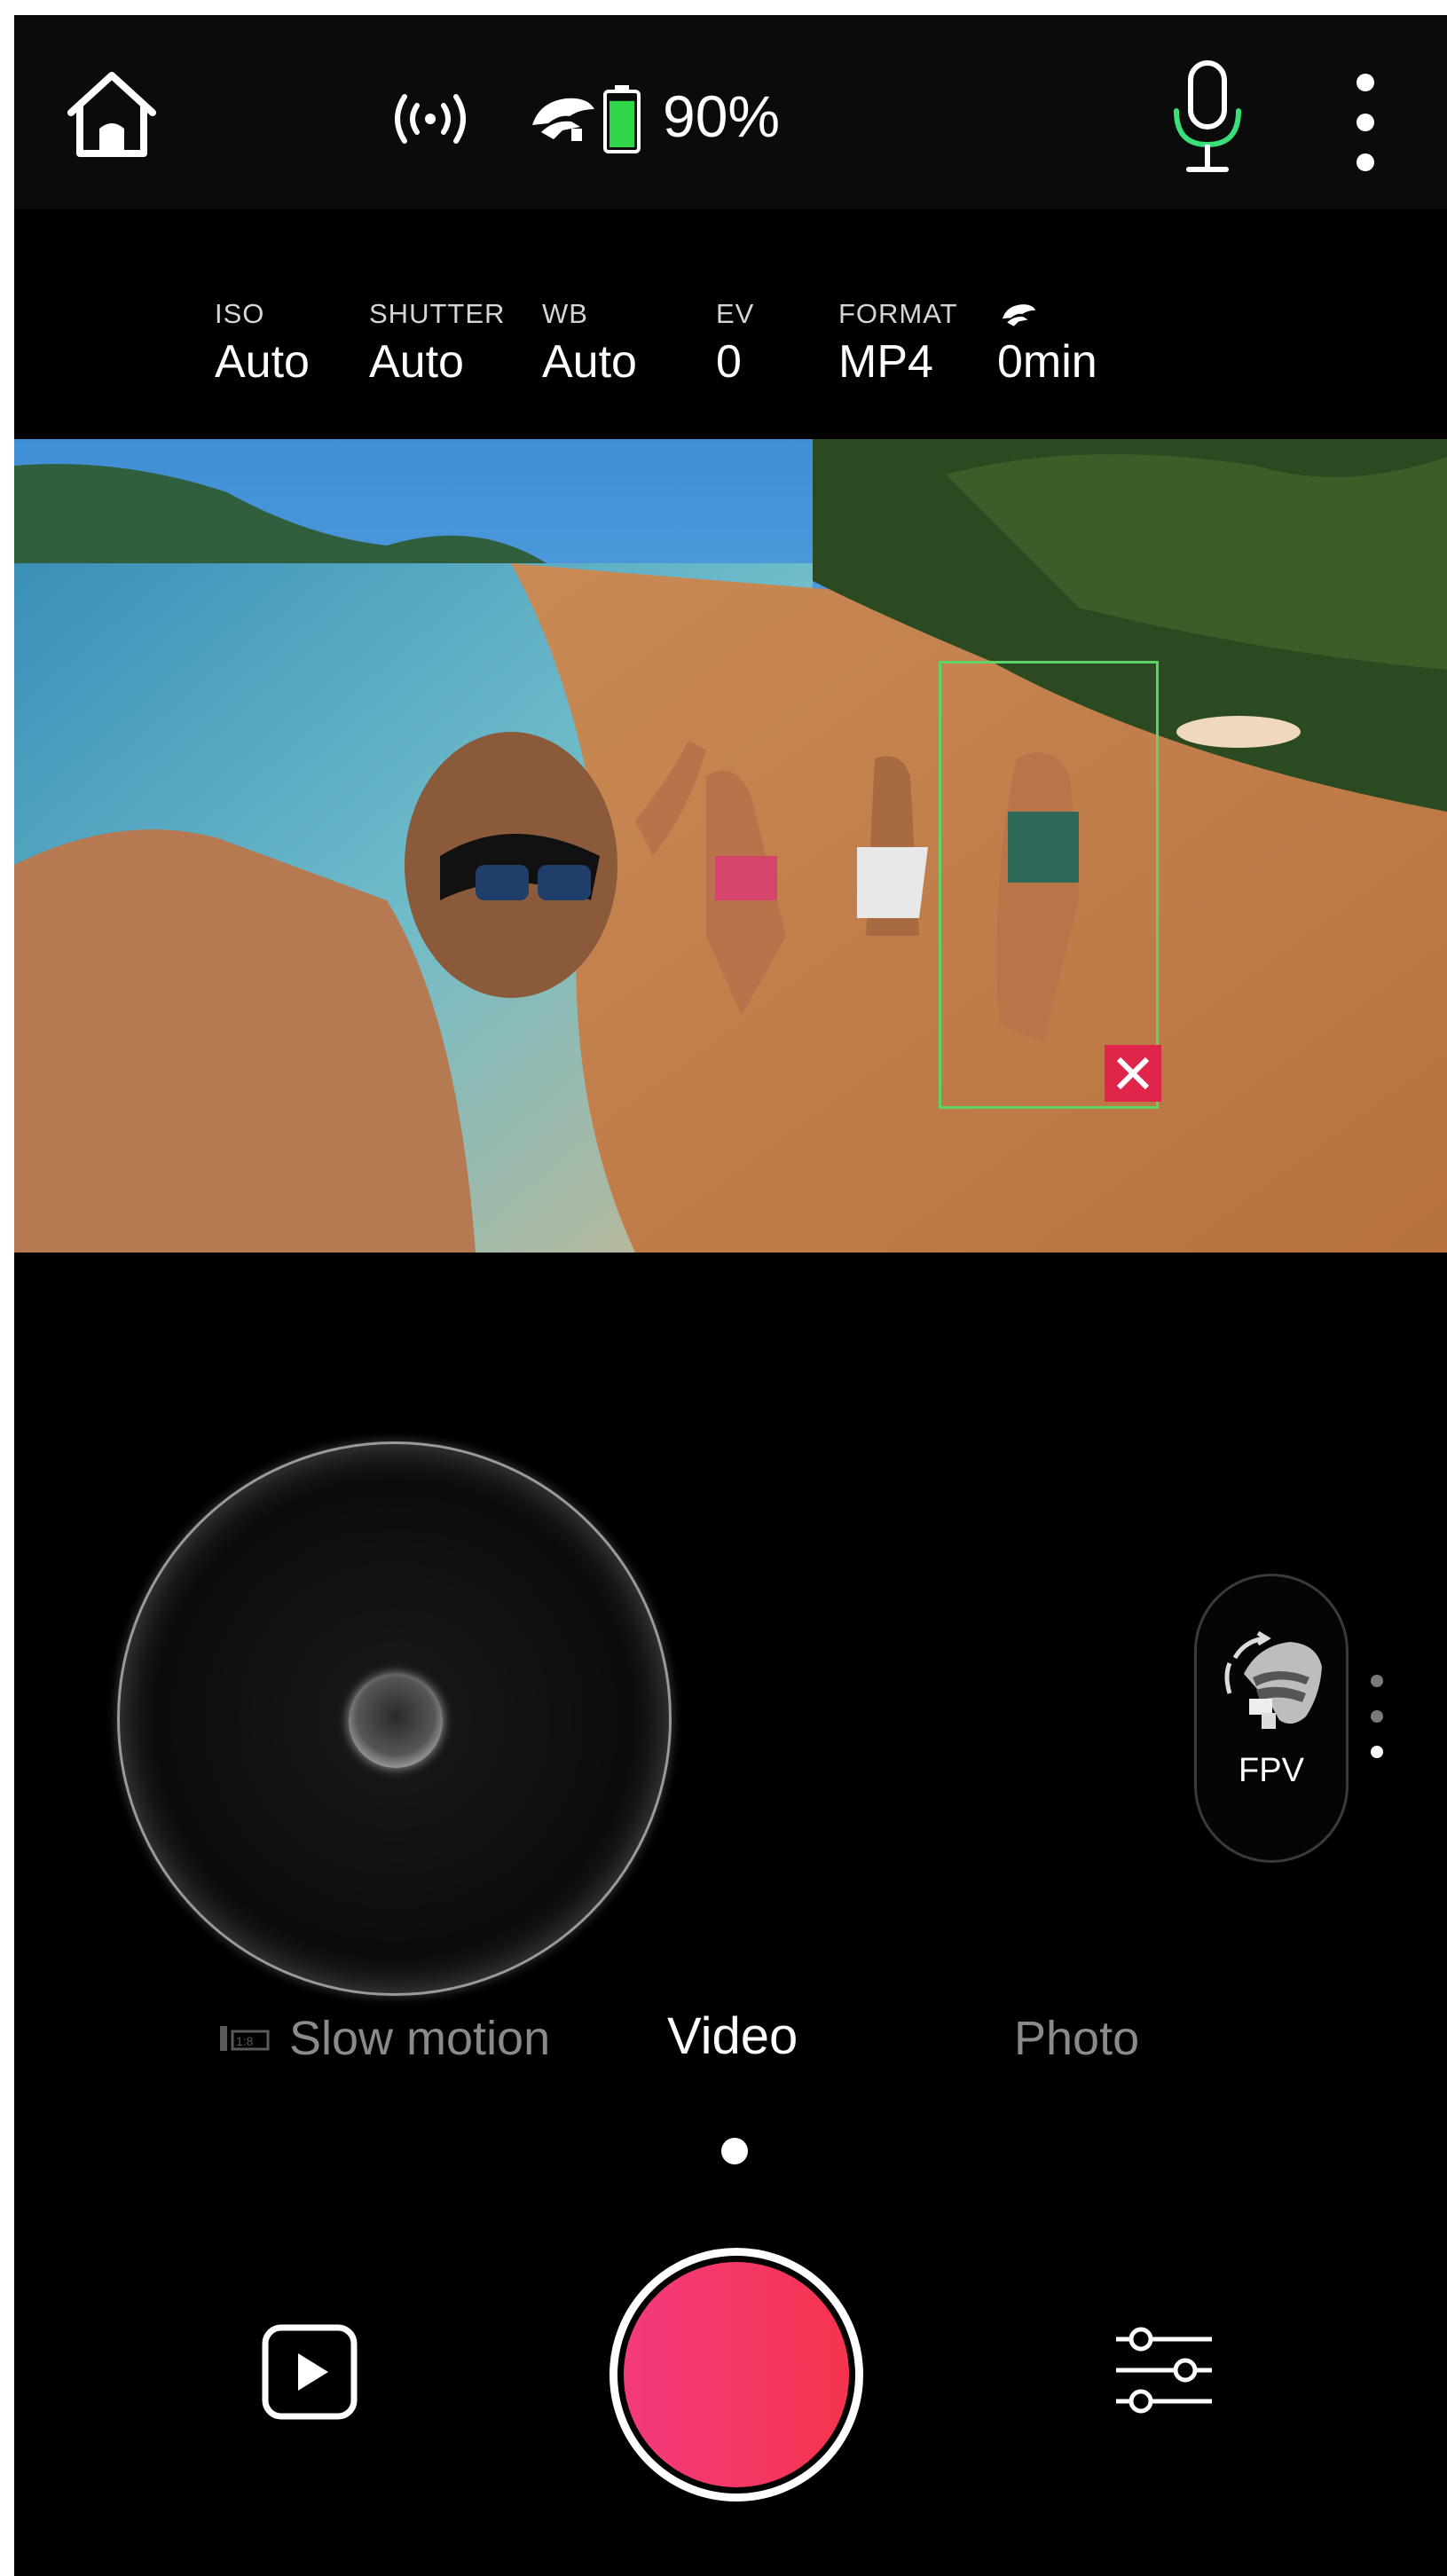  What do you see at coordinates (1271, 1770) in the screenshot?
I see `fpv-label: FPV` at bounding box center [1271, 1770].